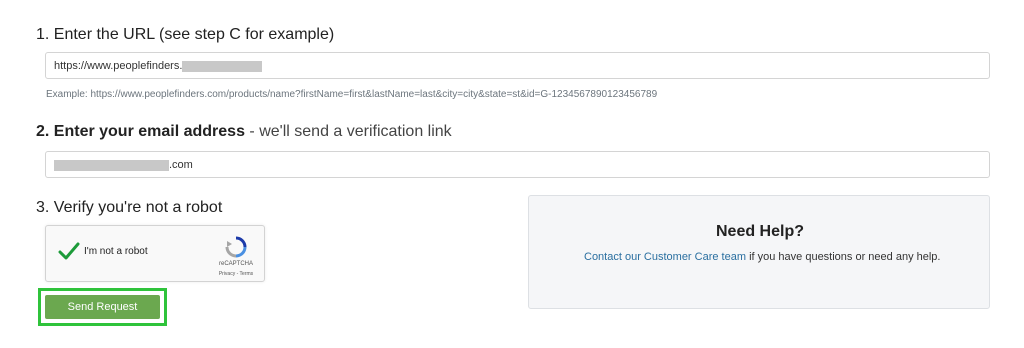 The image size is (1024, 348). I want to click on recaptcha-privacy-terms: Privacy - Terms, so click(236, 274).